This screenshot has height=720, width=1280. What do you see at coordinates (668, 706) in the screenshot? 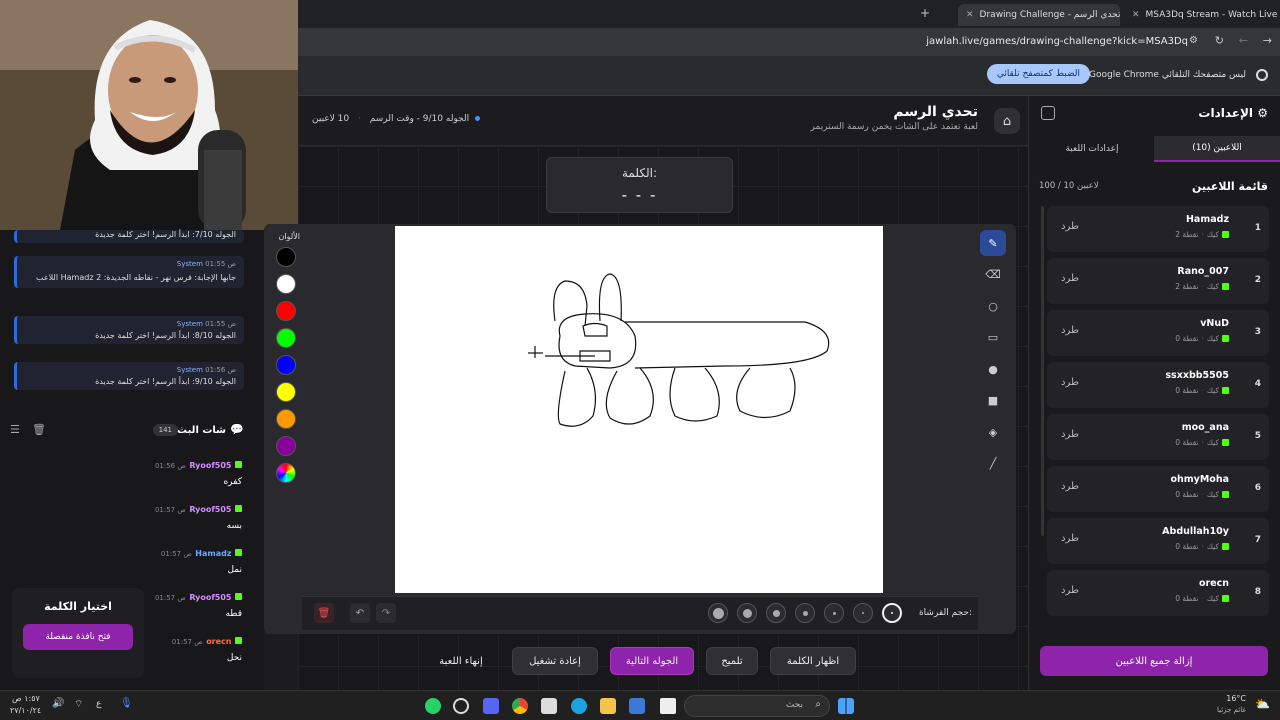
I see `window-icon` at bounding box center [668, 706].